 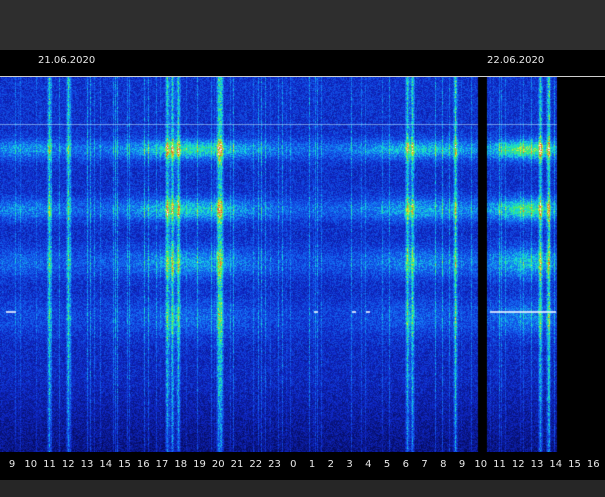 I want to click on x-tick-label: 6, so click(x=405, y=464).